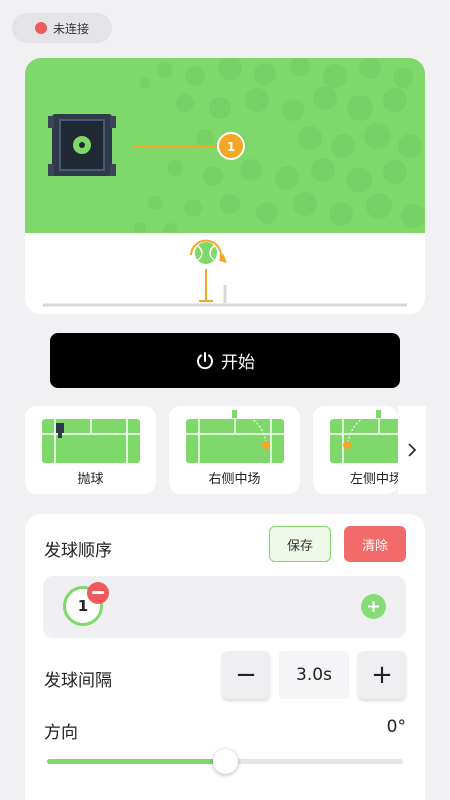  What do you see at coordinates (225, 273) in the screenshot?
I see `court-side-view` at bounding box center [225, 273].